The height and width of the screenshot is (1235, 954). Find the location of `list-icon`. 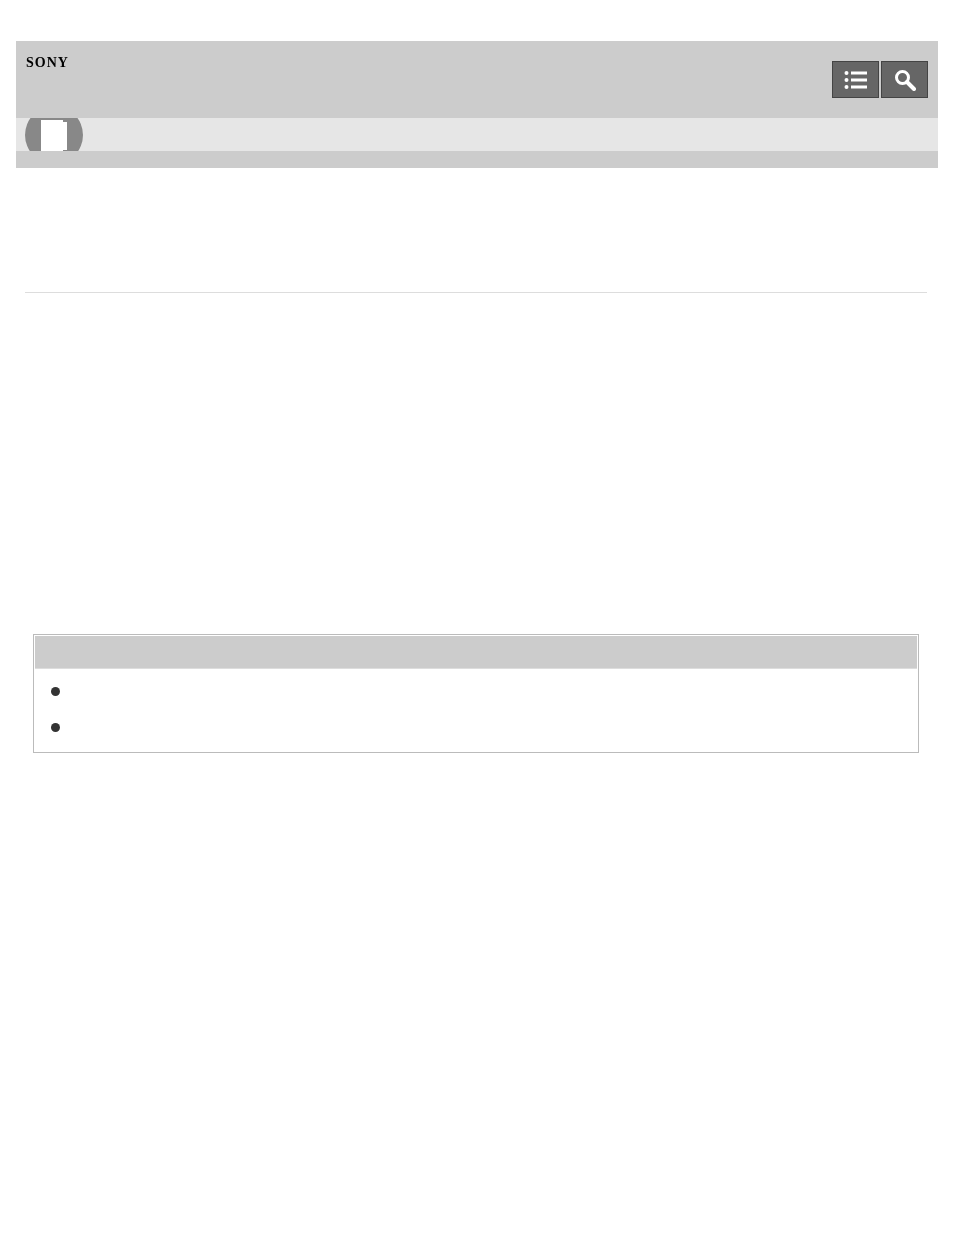

list-icon is located at coordinates (855, 79).